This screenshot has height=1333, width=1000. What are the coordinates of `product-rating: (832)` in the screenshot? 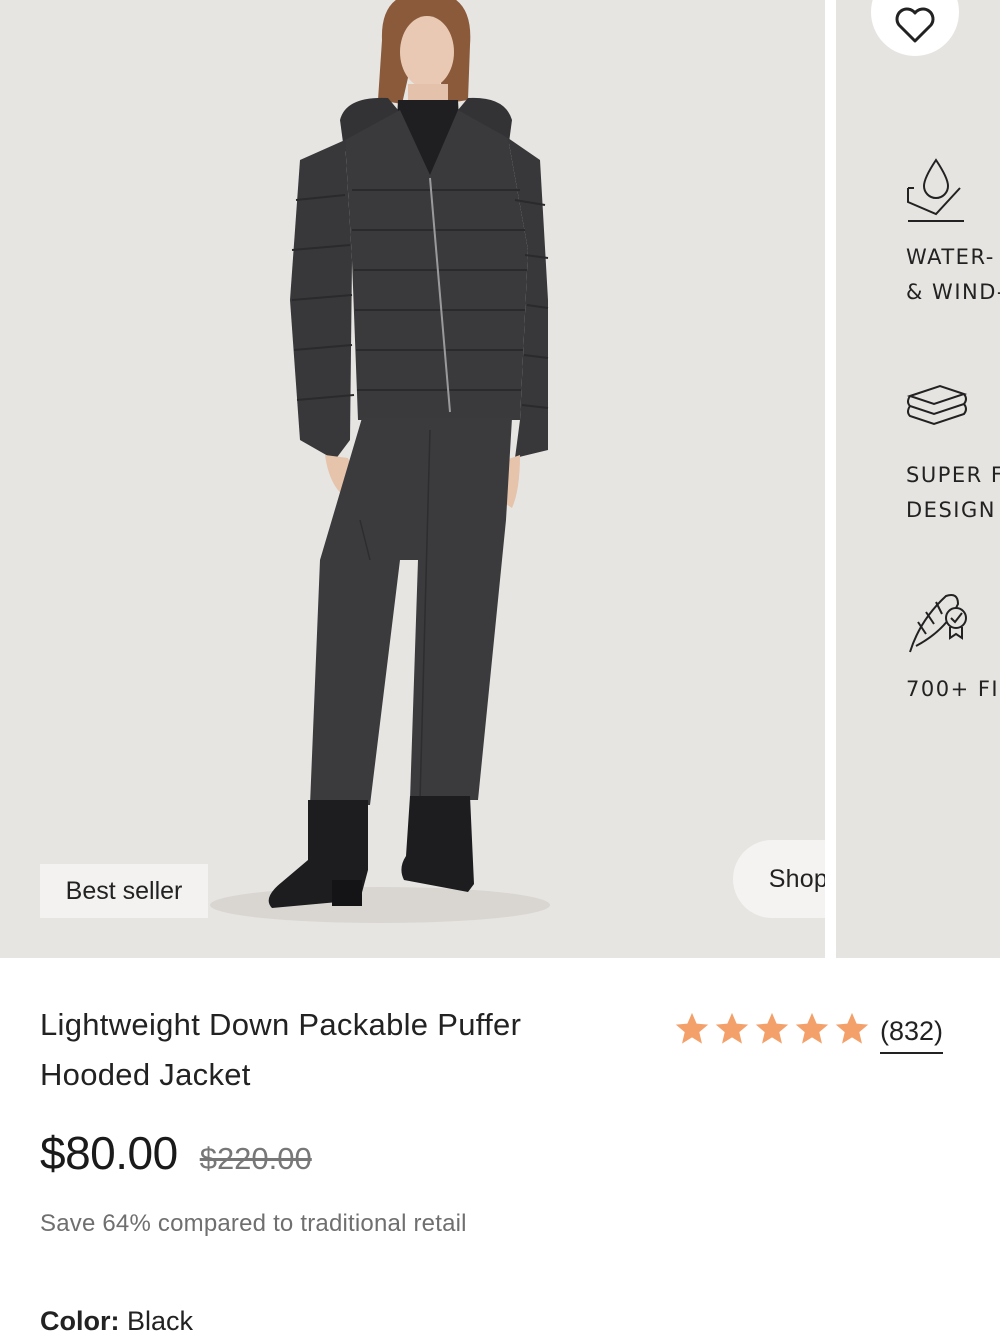 It's located at (808, 1029).